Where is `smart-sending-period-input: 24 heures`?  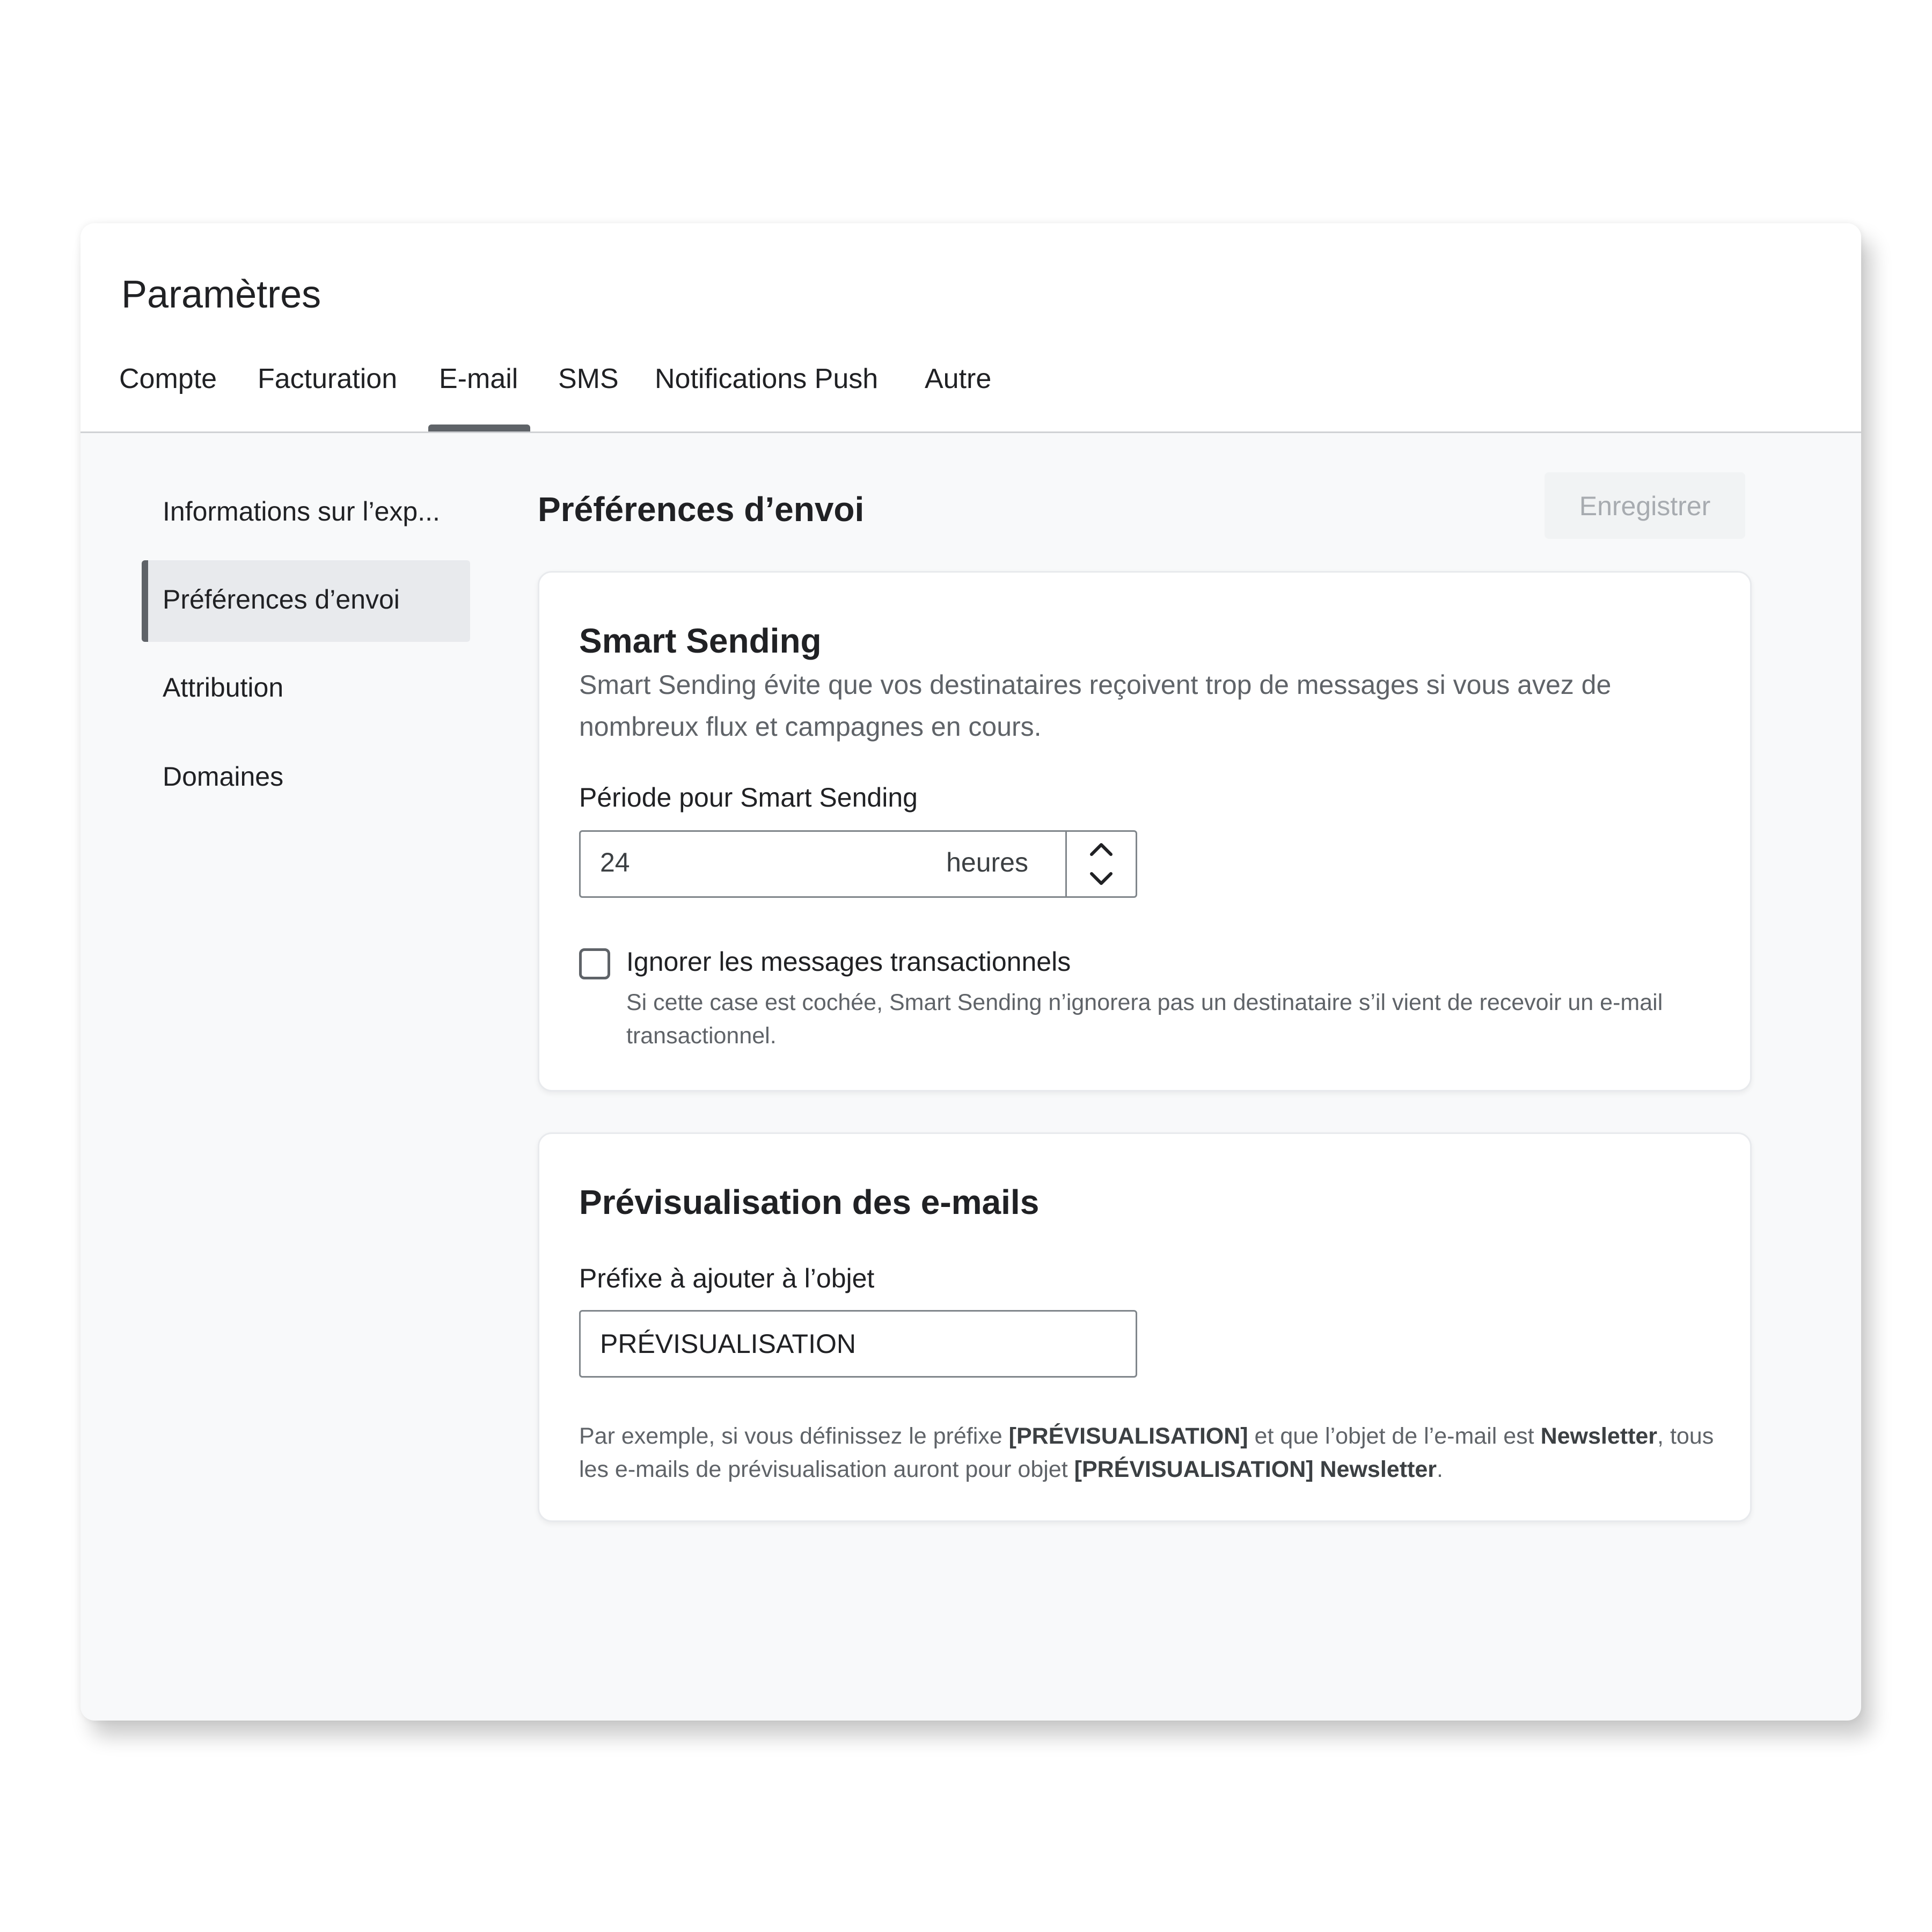
smart-sending-period-input: 24 heures is located at coordinates (858, 864).